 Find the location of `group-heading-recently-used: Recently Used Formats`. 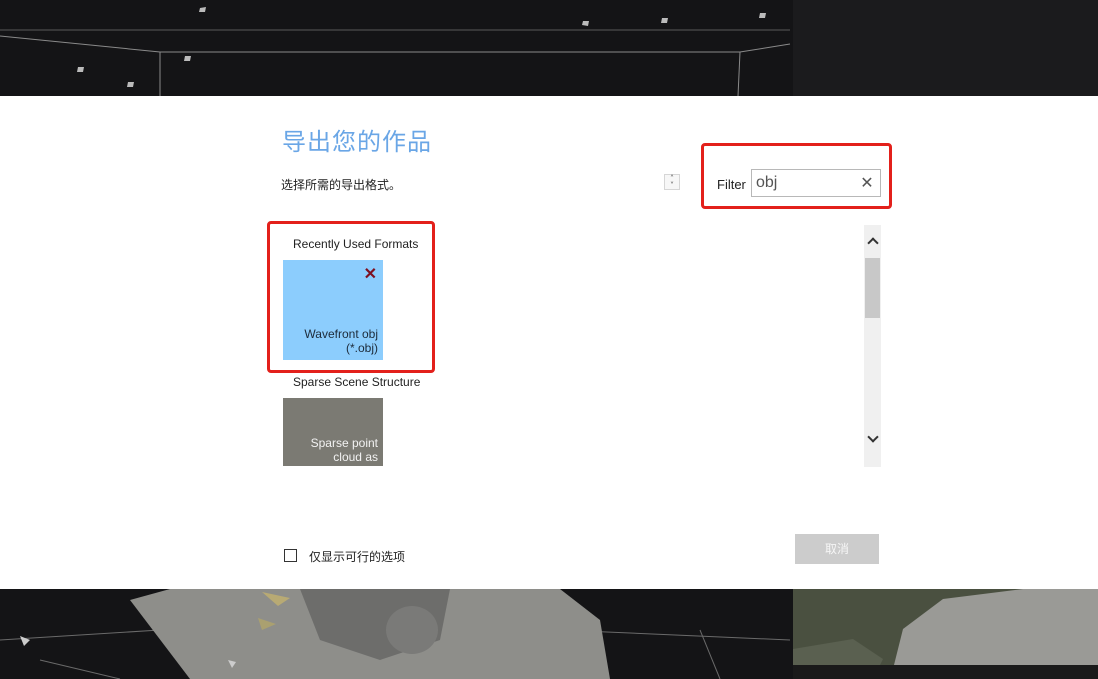

group-heading-recently-used: Recently Used Formats is located at coordinates (356, 244).